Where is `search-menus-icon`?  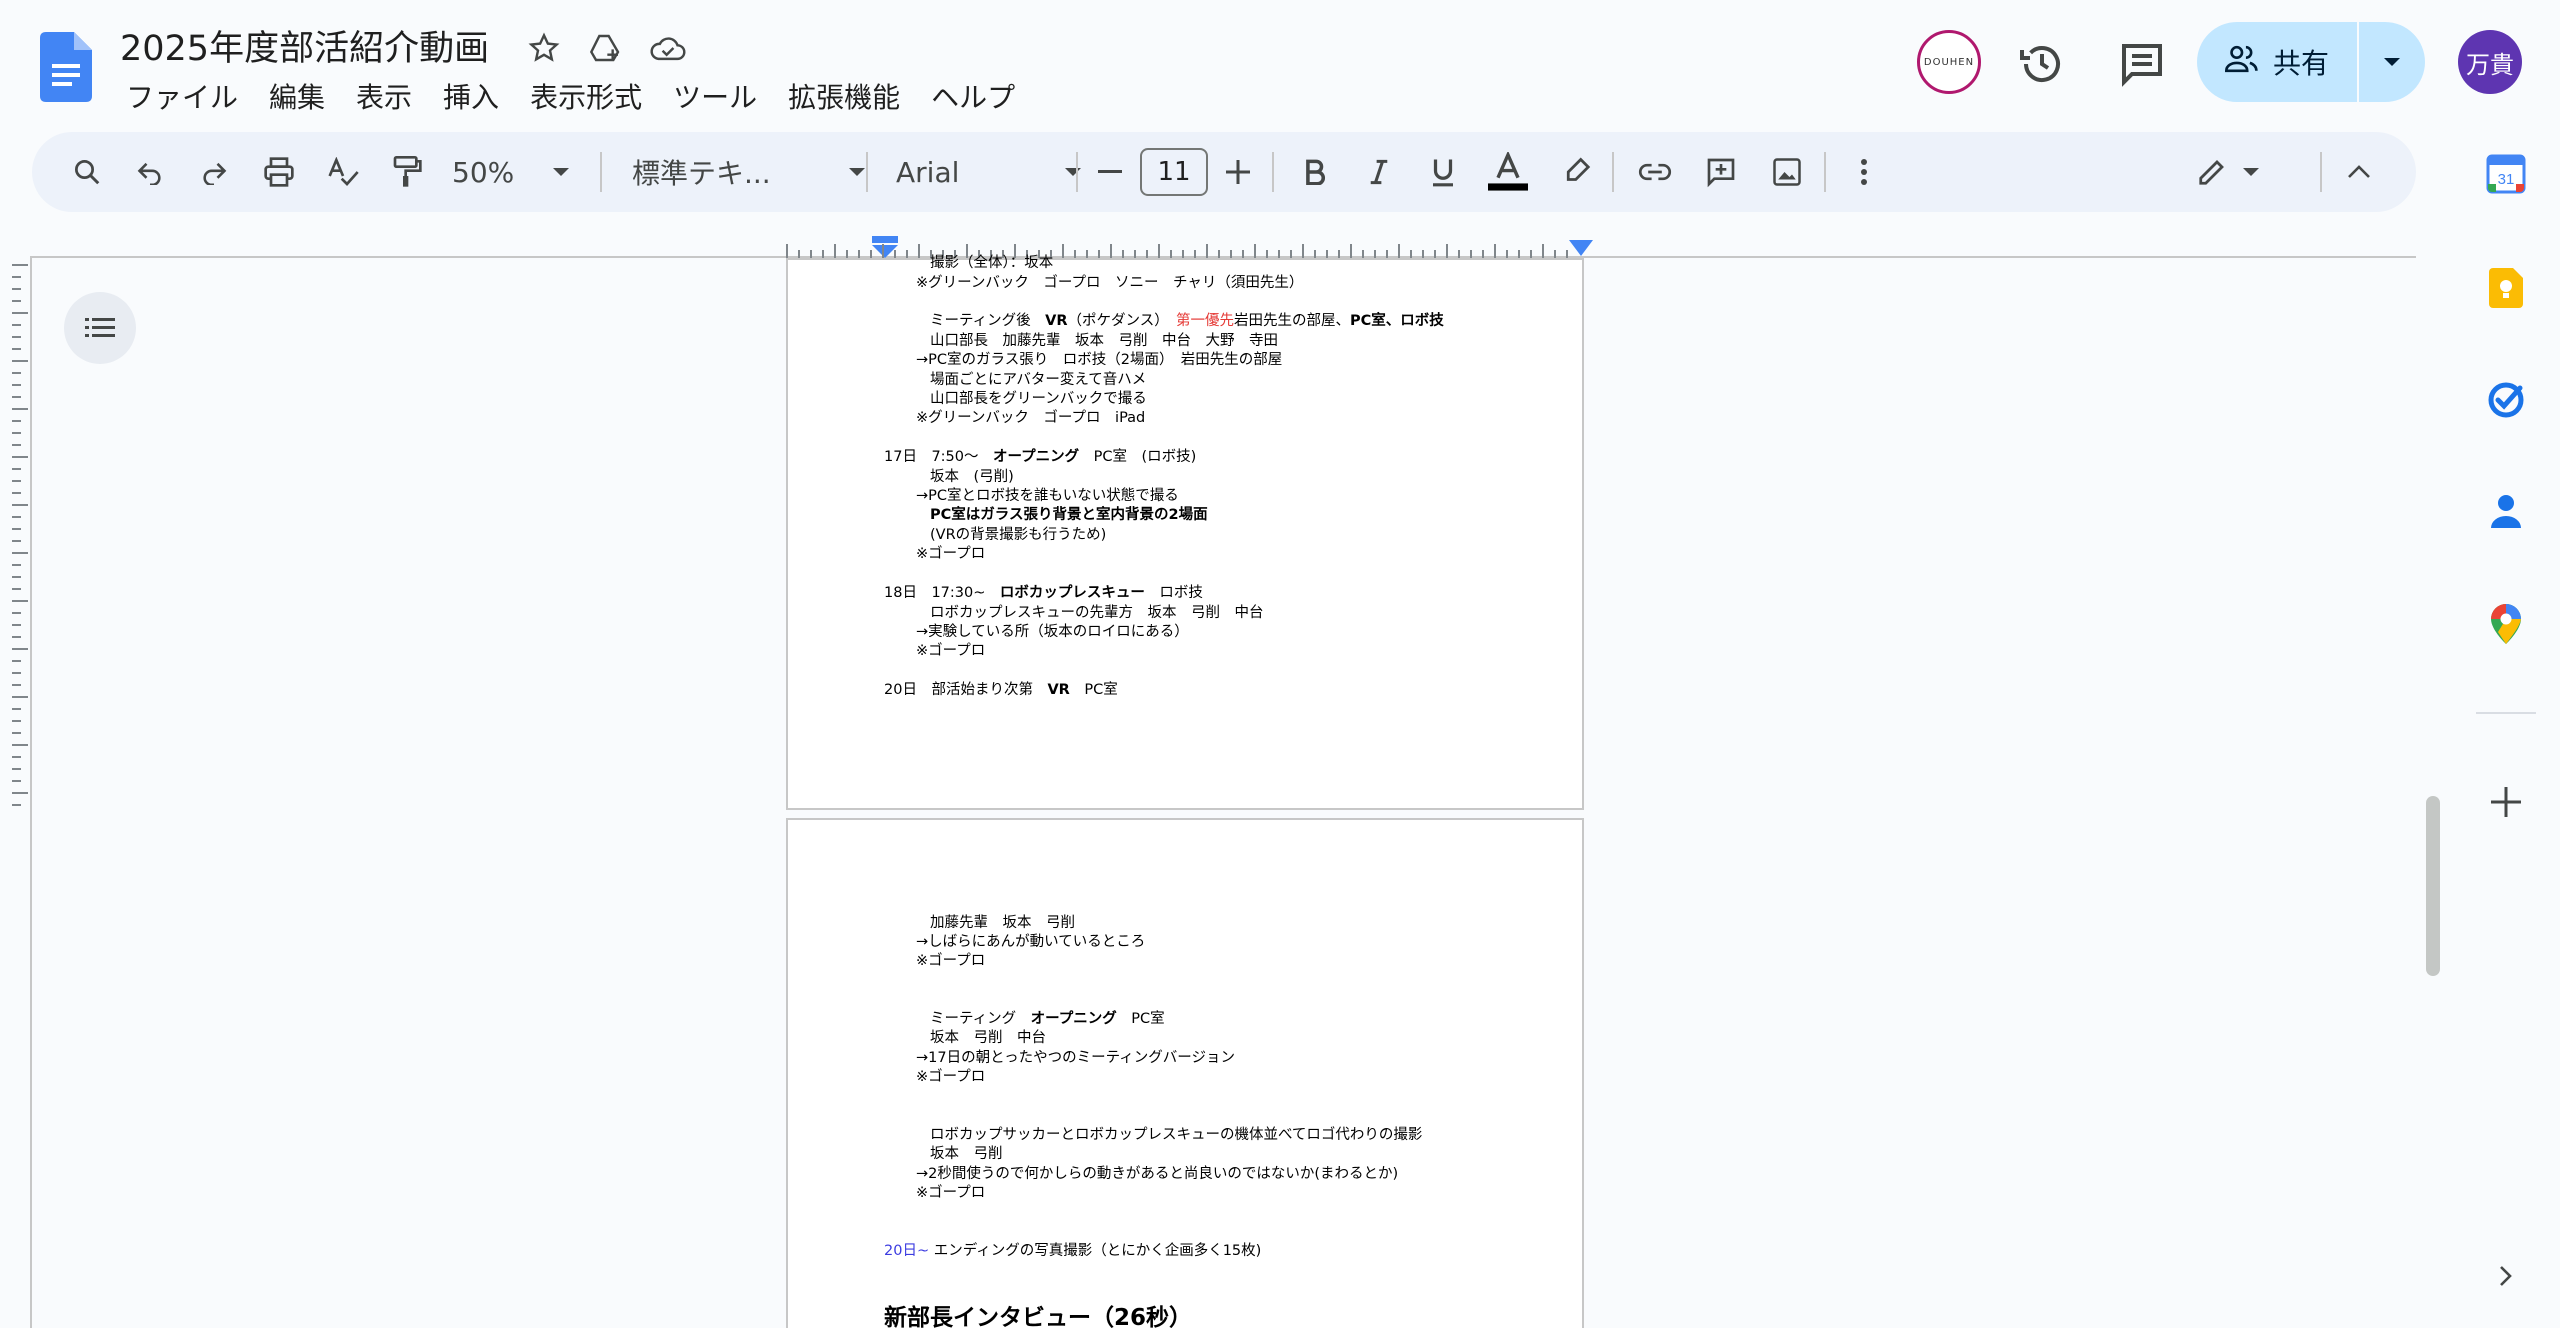
search-menus-icon is located at coordinates (87, 172).